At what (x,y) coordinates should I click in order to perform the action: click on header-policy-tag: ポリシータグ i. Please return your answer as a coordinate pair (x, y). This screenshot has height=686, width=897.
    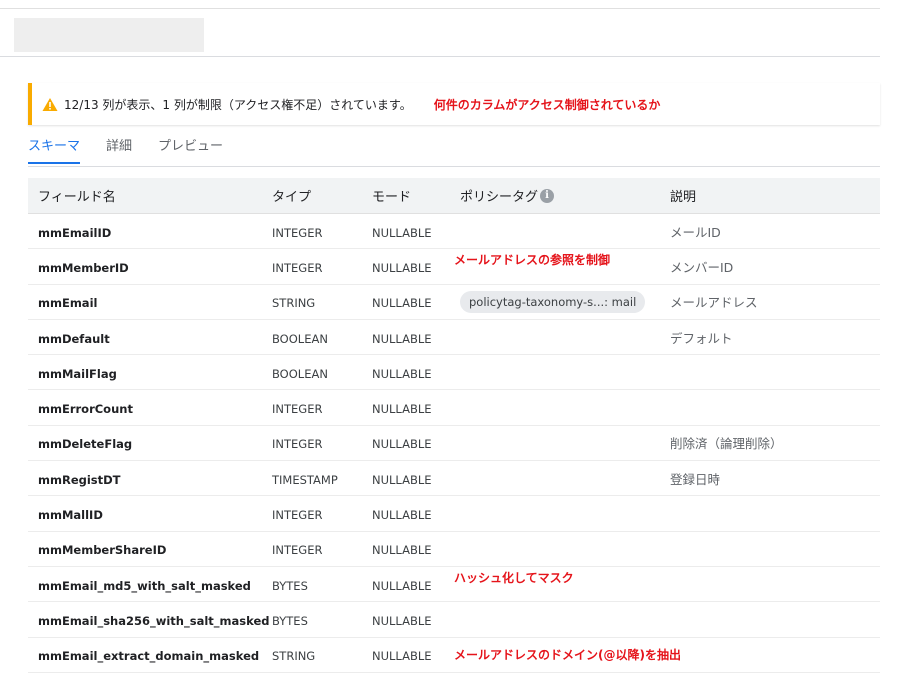
    Looking at the image, I should click on (565, 195).